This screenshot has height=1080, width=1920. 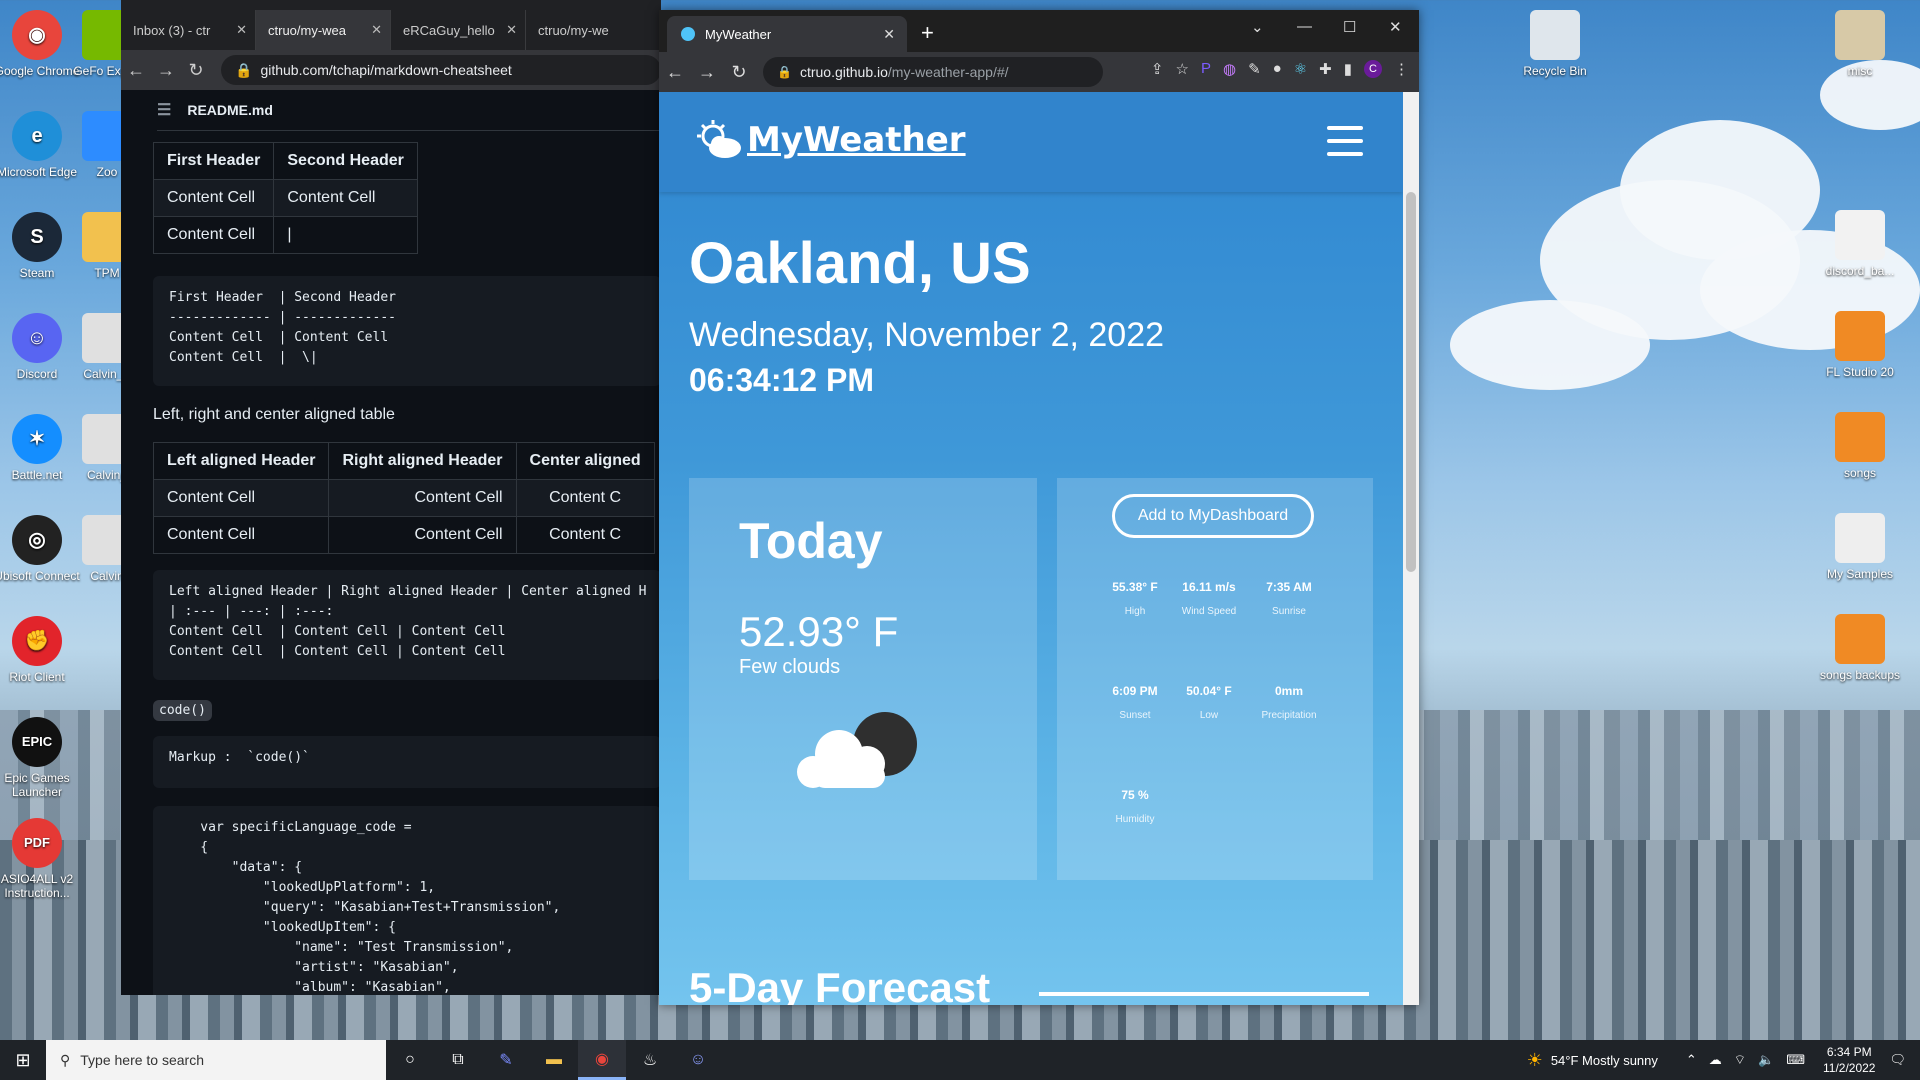 I want to click on vscode-like-app-icon: ✎, so click(x=506, y=1060).